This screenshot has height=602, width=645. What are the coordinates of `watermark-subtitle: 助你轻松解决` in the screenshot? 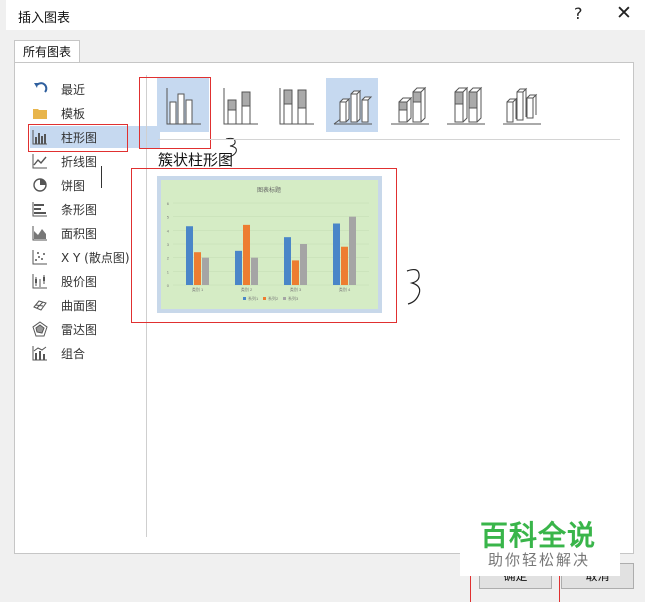 It's located at (539, 560).